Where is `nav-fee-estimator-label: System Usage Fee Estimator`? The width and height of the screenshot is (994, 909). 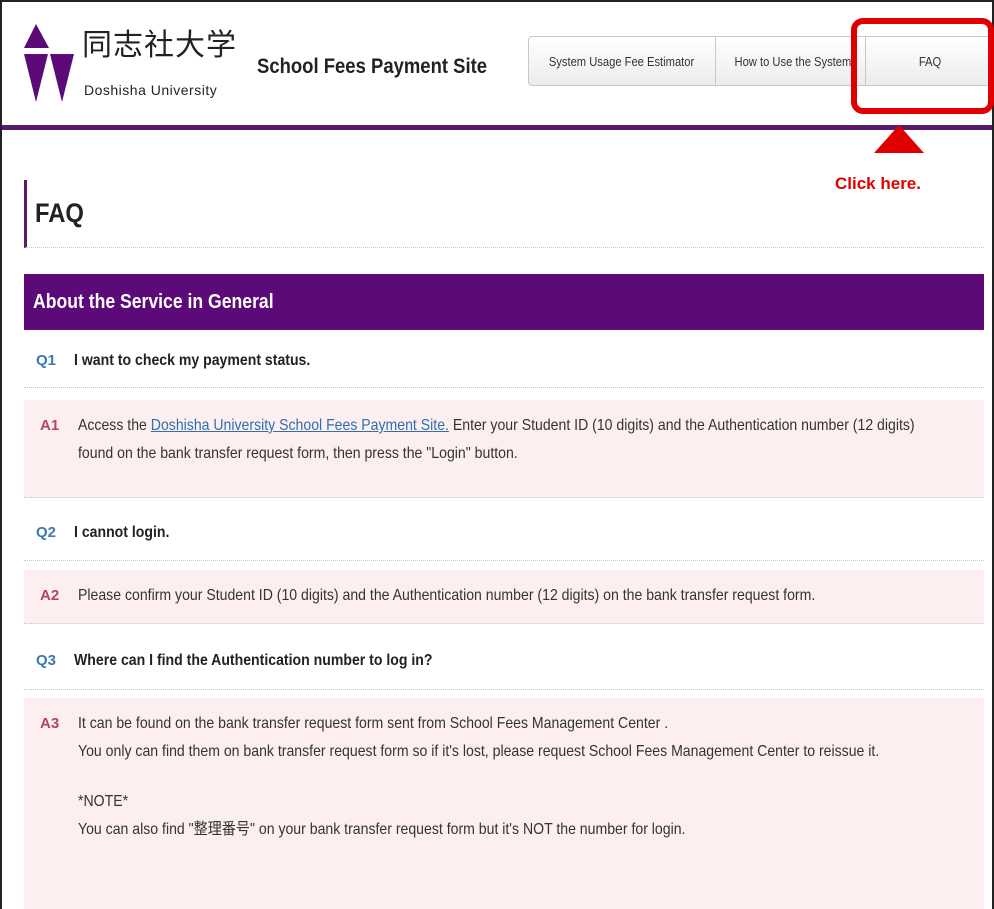
nav-fee-estimator-label: System Usage Fee Estimator is located at coordinates (622, 61).